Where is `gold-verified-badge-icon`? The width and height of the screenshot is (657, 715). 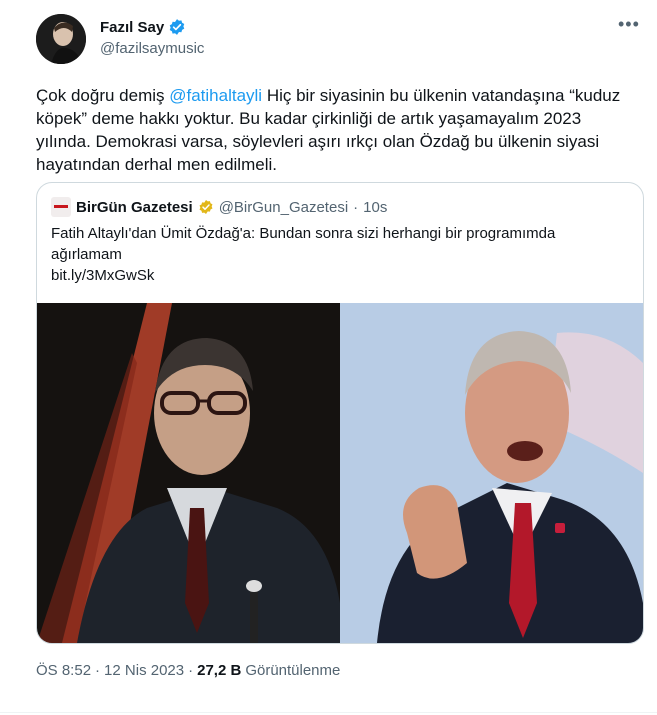
gold-verified-badge-icon is located at coordinates (206, 207).